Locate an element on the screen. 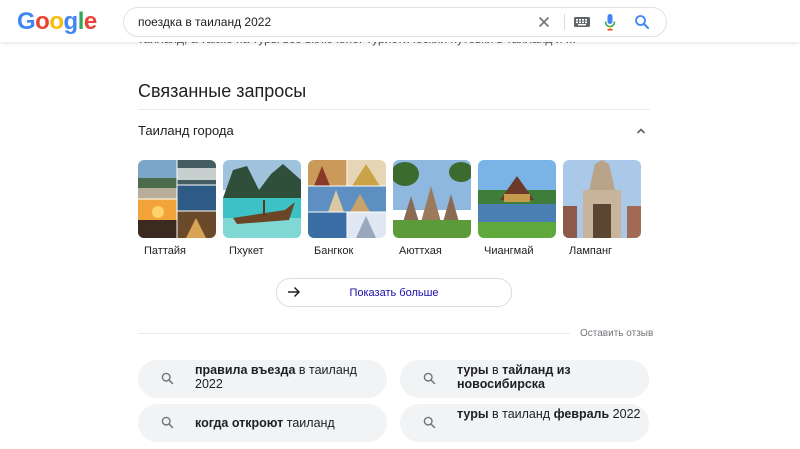 The width and height of the screenshot is (800, 449). chip-text-part: таиланд is located at coordinates (309, 423).